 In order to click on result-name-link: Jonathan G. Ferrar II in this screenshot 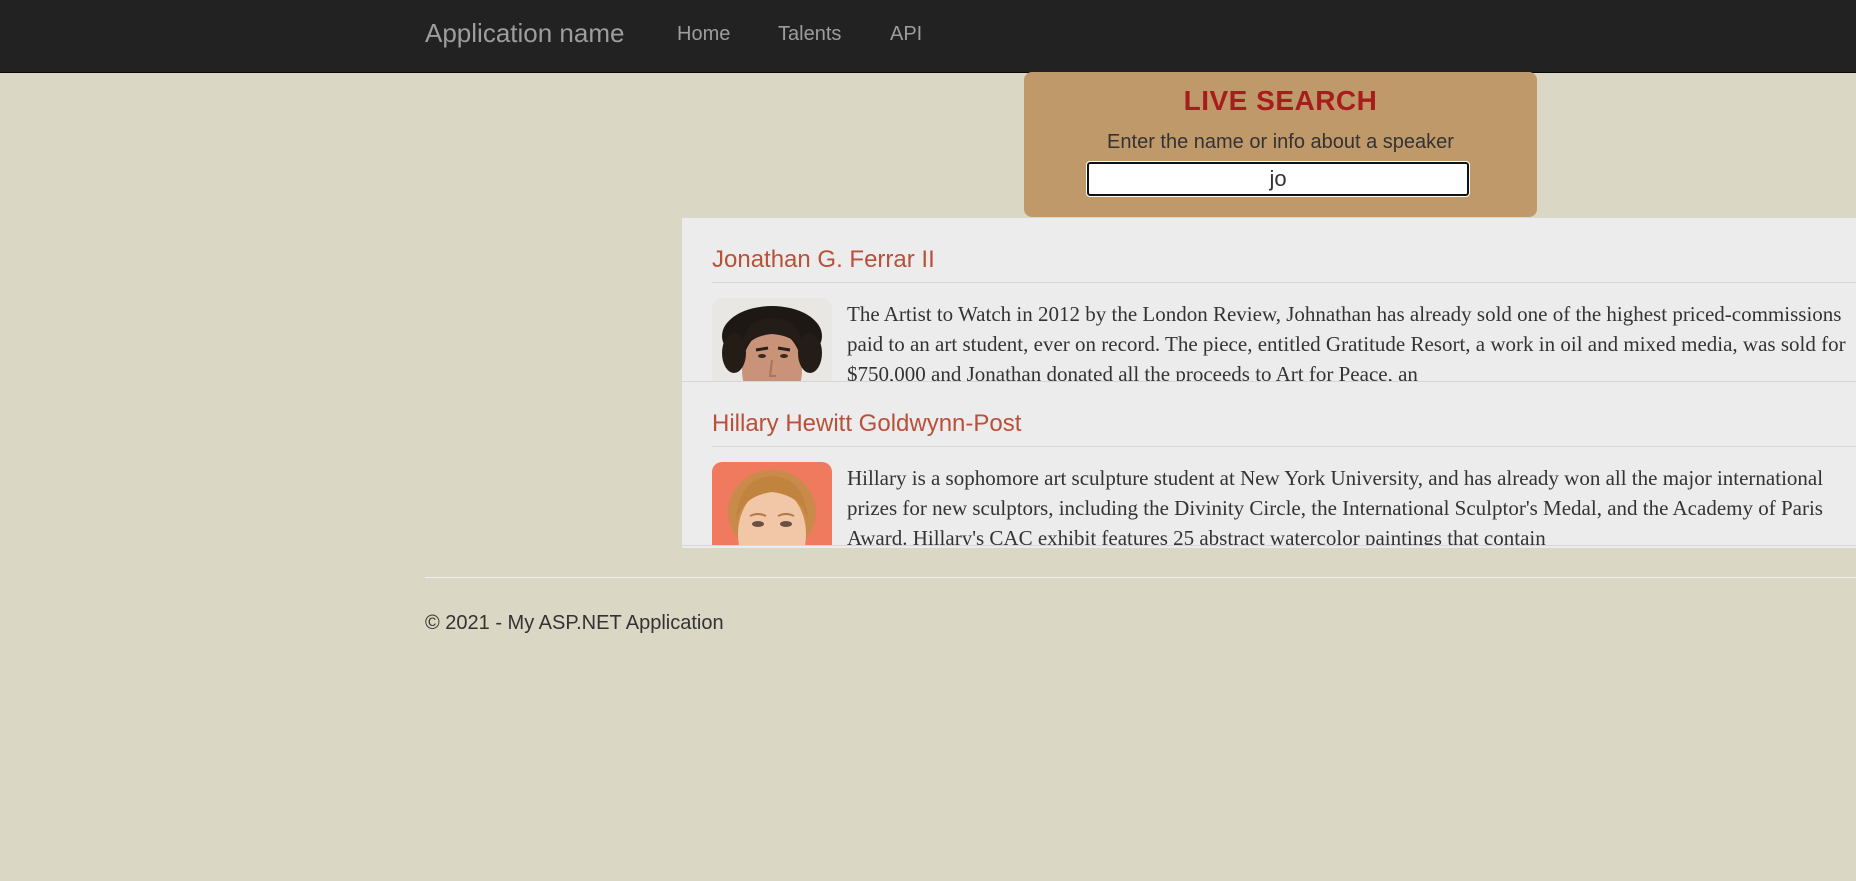, I will do `click(823, 260)`.